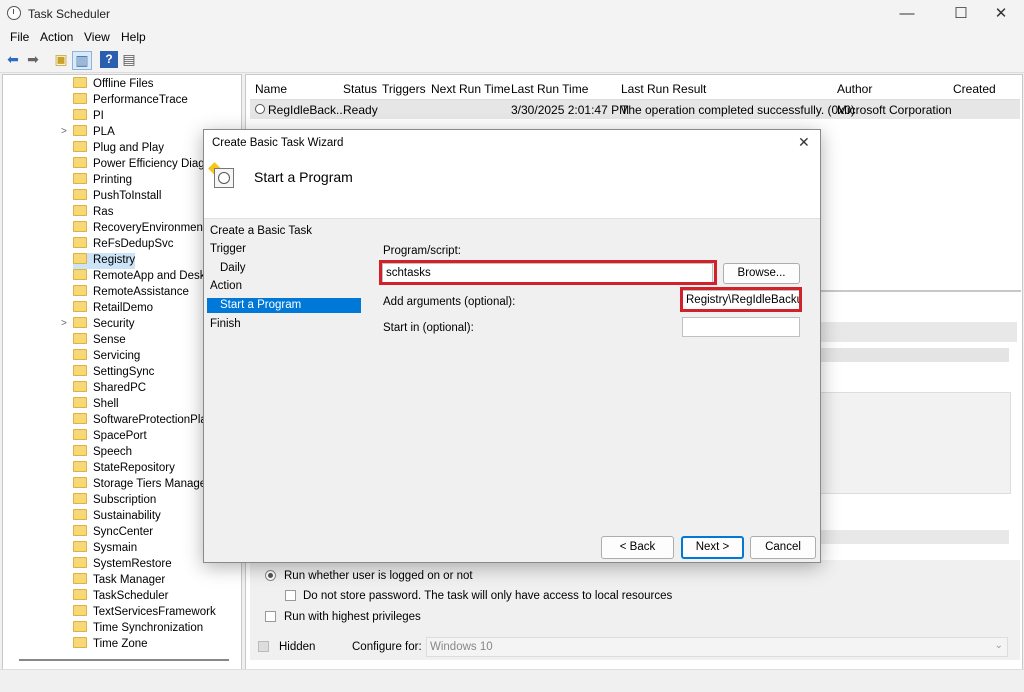 Image resolution: width=1024 pixels, height=692 pixels. I want to click on column-header-last-run-time: Last Run Time, so click(549, 89).